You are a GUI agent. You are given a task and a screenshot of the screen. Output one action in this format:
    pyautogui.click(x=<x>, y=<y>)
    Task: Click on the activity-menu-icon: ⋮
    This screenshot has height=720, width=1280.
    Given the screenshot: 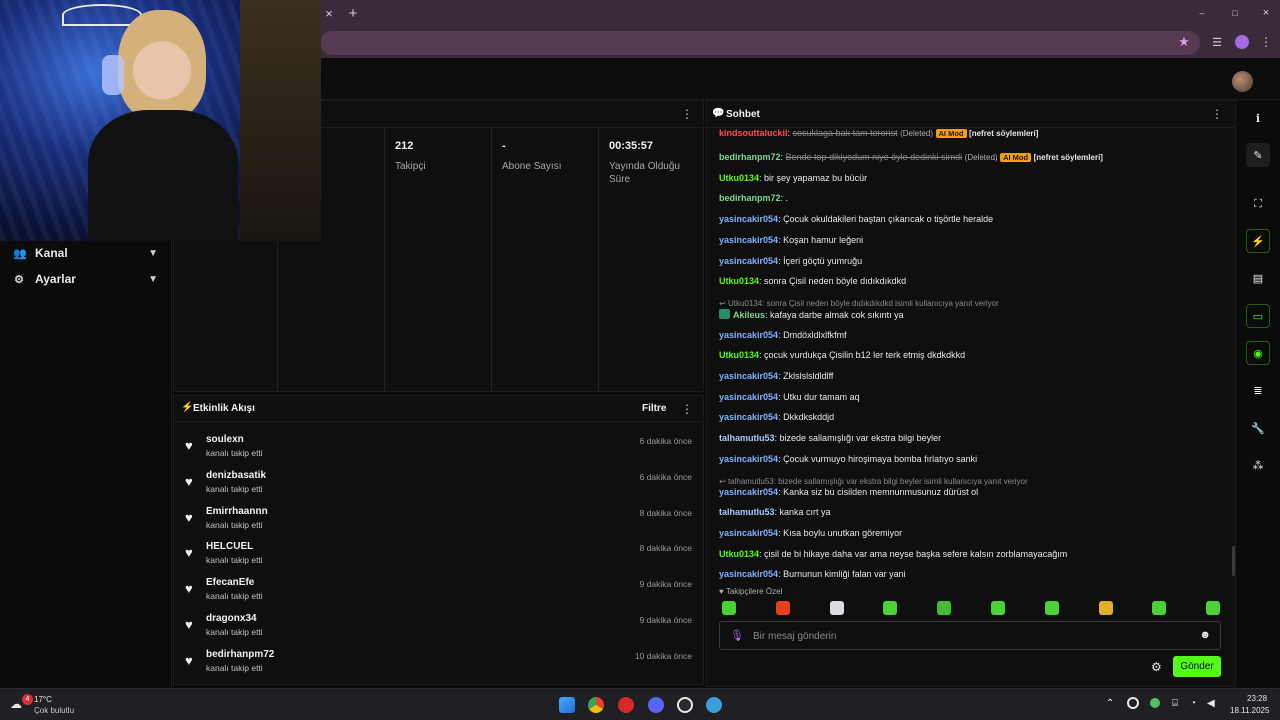 What is the action you would take?
    pyautogui.click(x=687, y=409)
    